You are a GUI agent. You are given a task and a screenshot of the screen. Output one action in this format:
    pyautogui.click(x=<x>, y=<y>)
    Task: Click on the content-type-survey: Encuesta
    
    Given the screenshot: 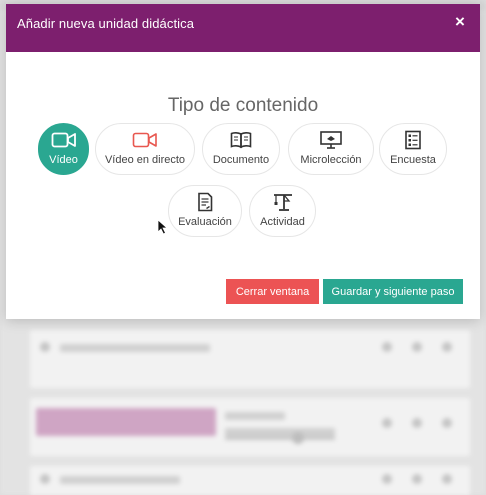 What is the action you would take?
    pyautogui.click(x=413, y=149)
    